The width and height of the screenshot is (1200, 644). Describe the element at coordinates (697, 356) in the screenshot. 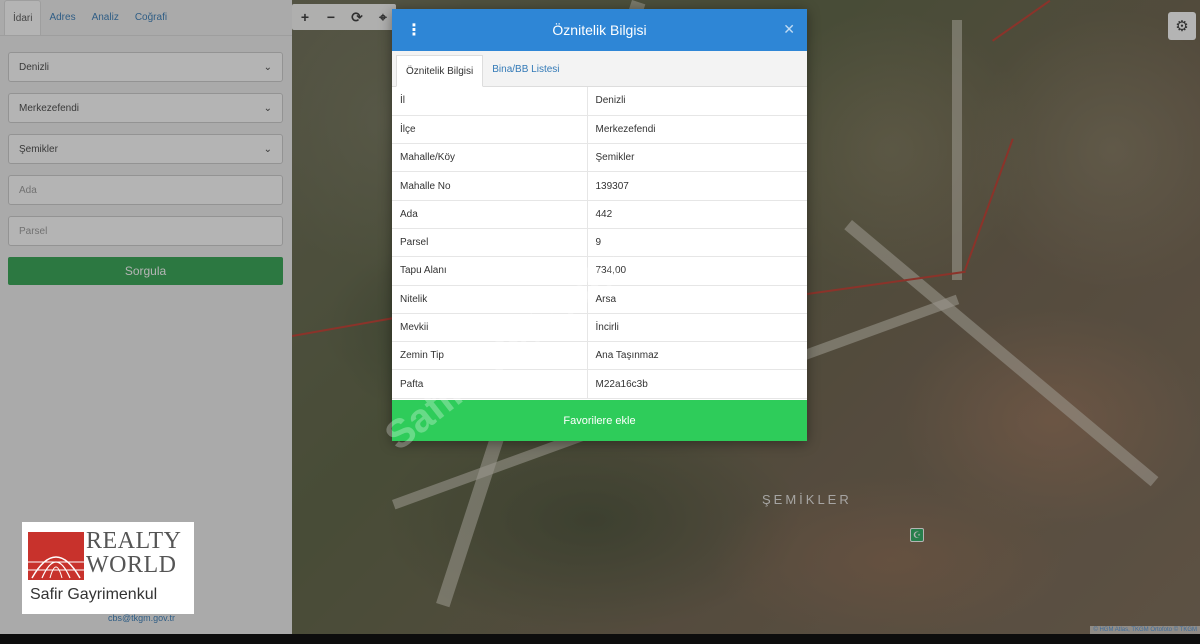

I see `attribute-value: Ana Taşınmaz` at that location.